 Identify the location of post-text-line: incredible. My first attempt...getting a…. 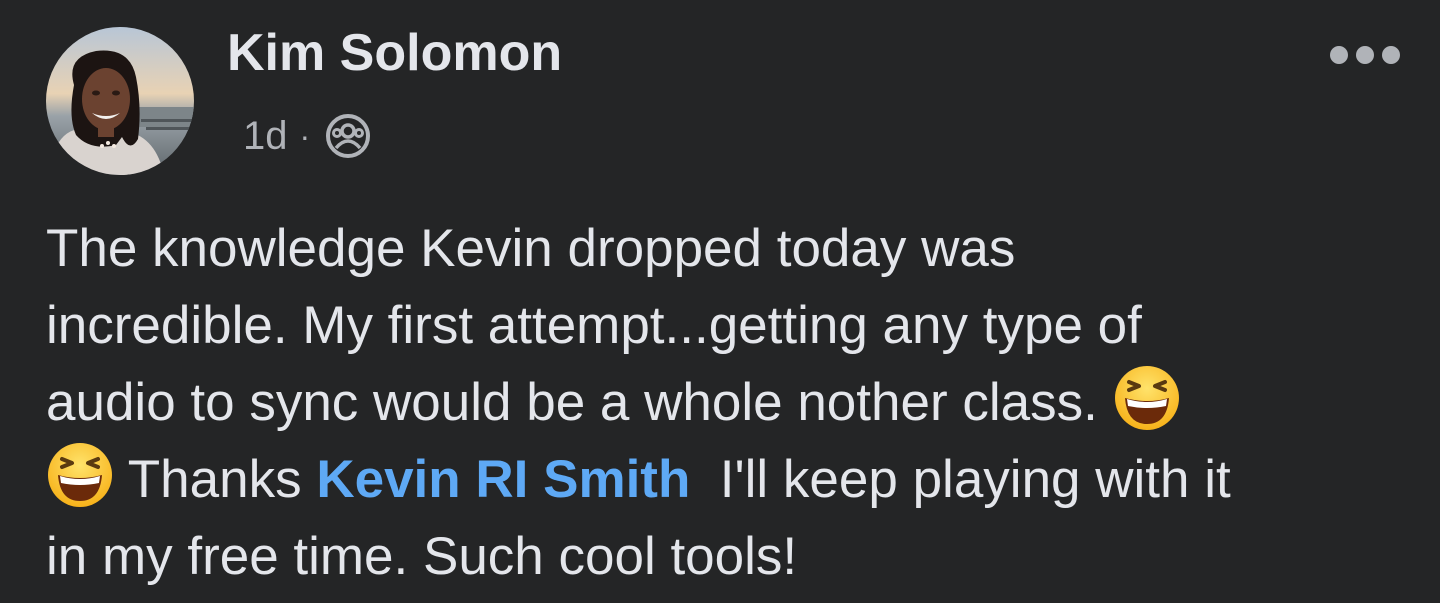
(594, 325).